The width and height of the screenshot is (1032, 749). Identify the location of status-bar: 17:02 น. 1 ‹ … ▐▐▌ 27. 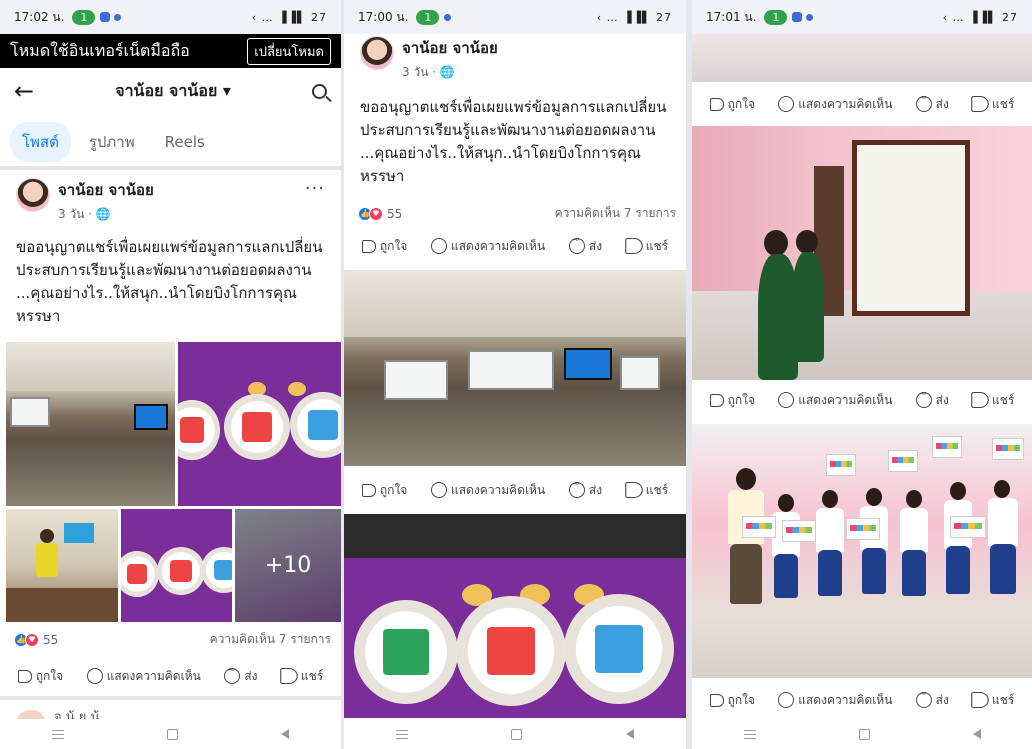
(170, 17).